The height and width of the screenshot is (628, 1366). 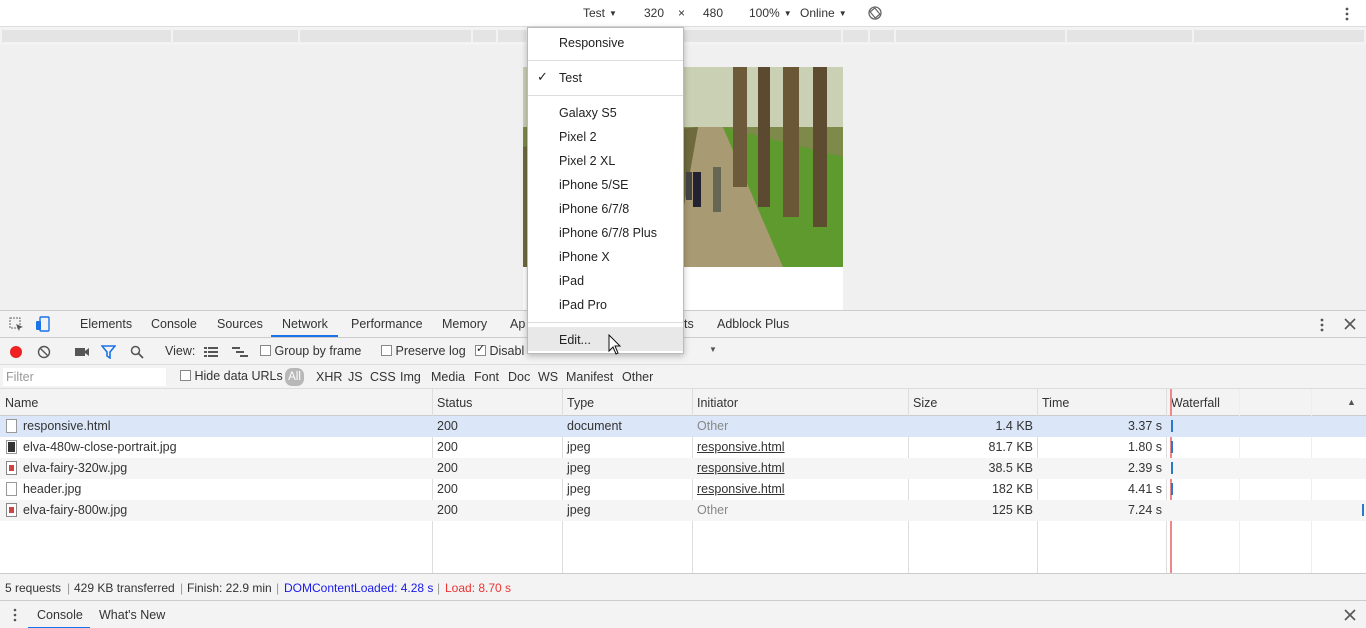 What do you see at coordinates (654, 13) in the screenshot?
I see `width-input: 320` at bounding box center [654, 13].